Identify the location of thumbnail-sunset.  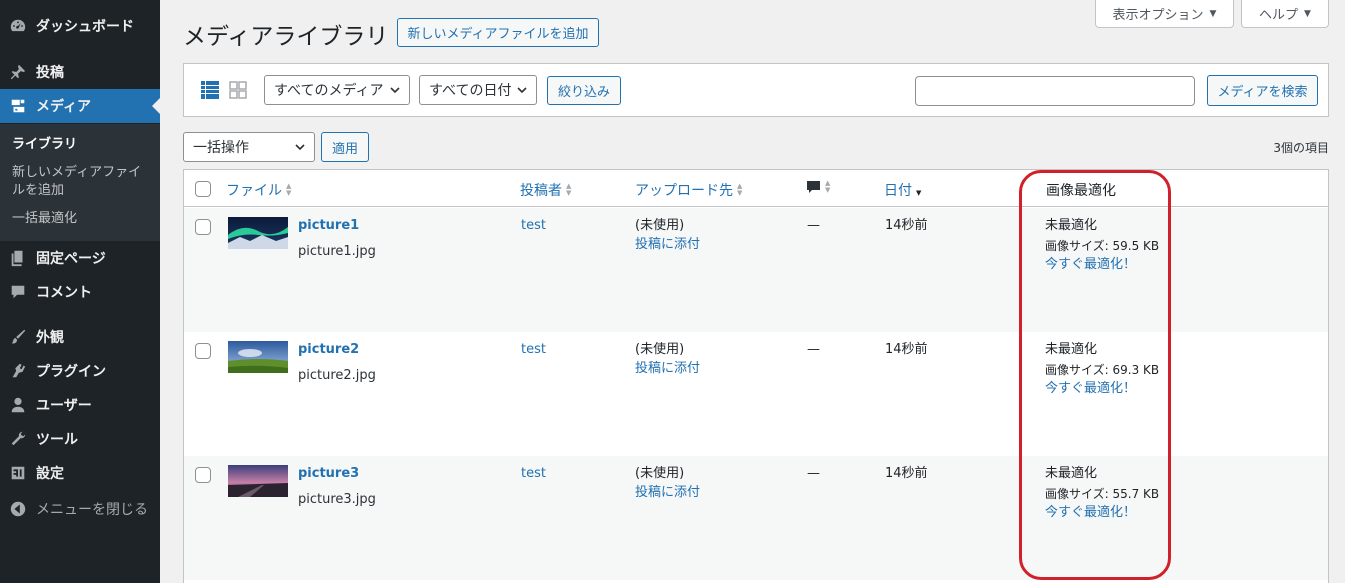
(258, 481).